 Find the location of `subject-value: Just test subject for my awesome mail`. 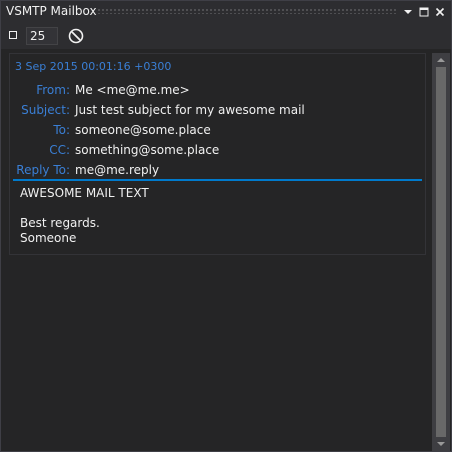

subject-value: Just test subject for my awesome mail is located at coordinates (190, 110).